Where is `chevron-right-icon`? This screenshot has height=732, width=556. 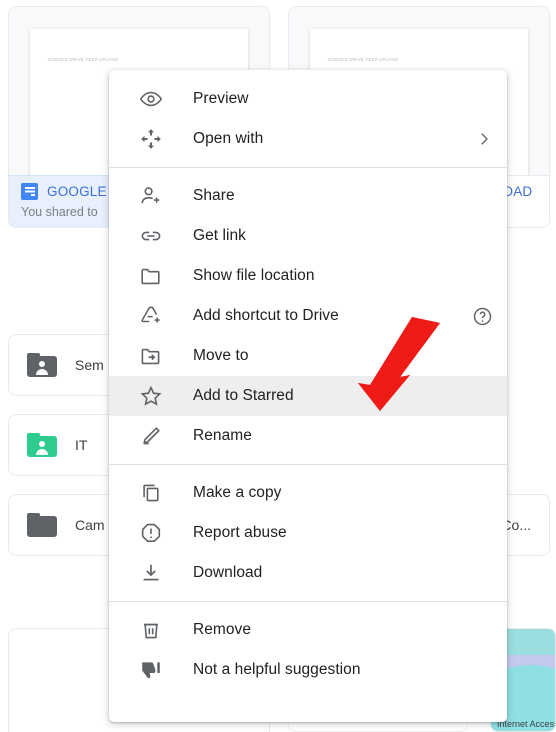
chevron-right-icon is located at coordinates (484, 139).